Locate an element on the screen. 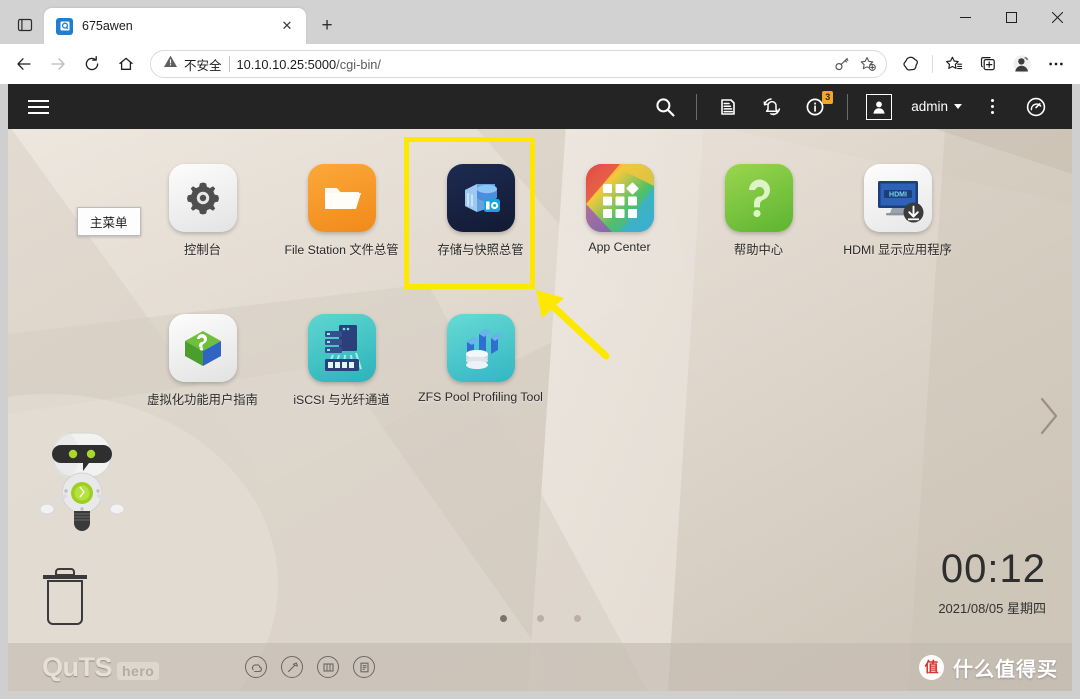 This screenshot has width=1080, height=699. qnap-robot-assistant is located at coordinates (82, 484).